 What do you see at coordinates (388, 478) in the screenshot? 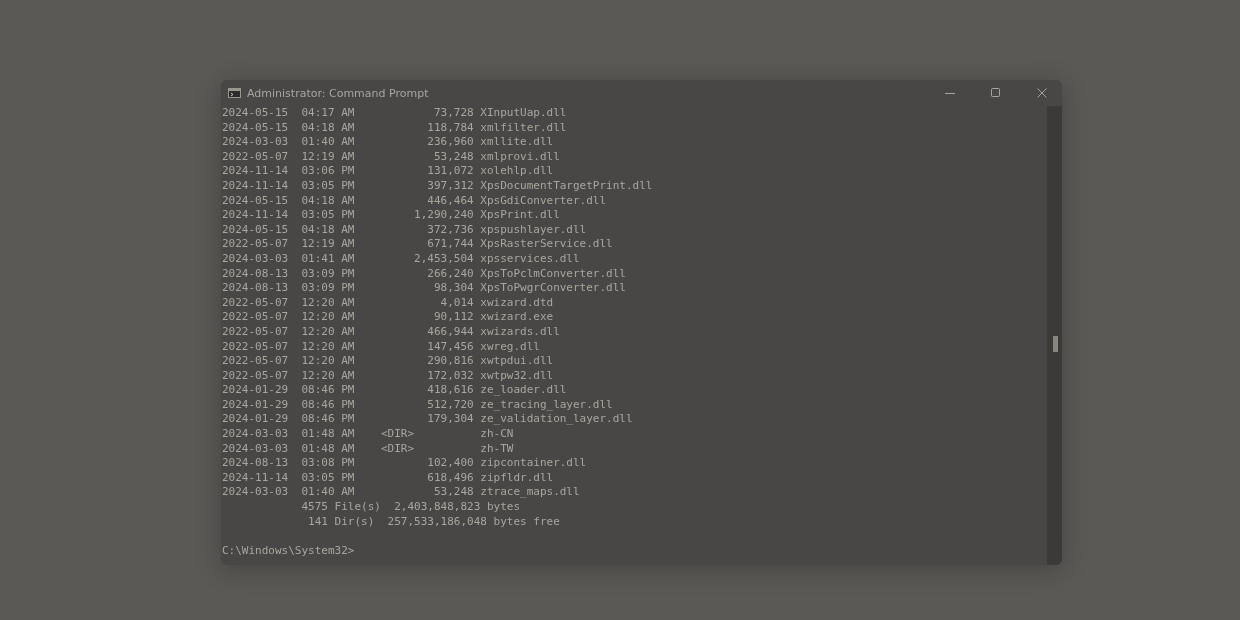
I see `output-line: 2024-11-14 03:05 PM 618,496 zipfldr.dll` at bounding box center [388, 478].